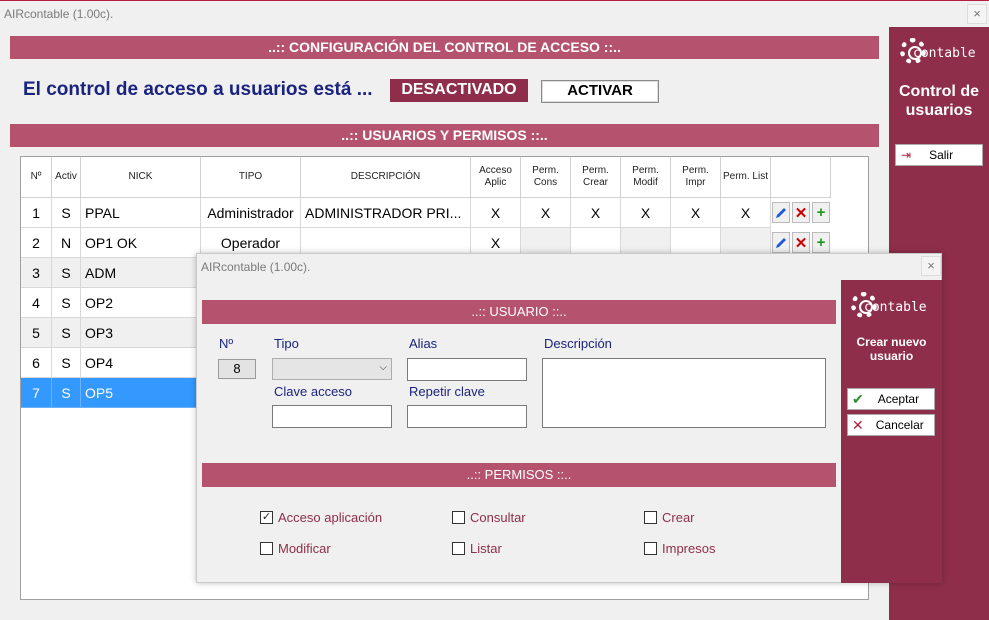 Image resolution: width=989 pixels, height=620 pixels. I want to click on activate-button: ACTIVAR, so click(600, 91).